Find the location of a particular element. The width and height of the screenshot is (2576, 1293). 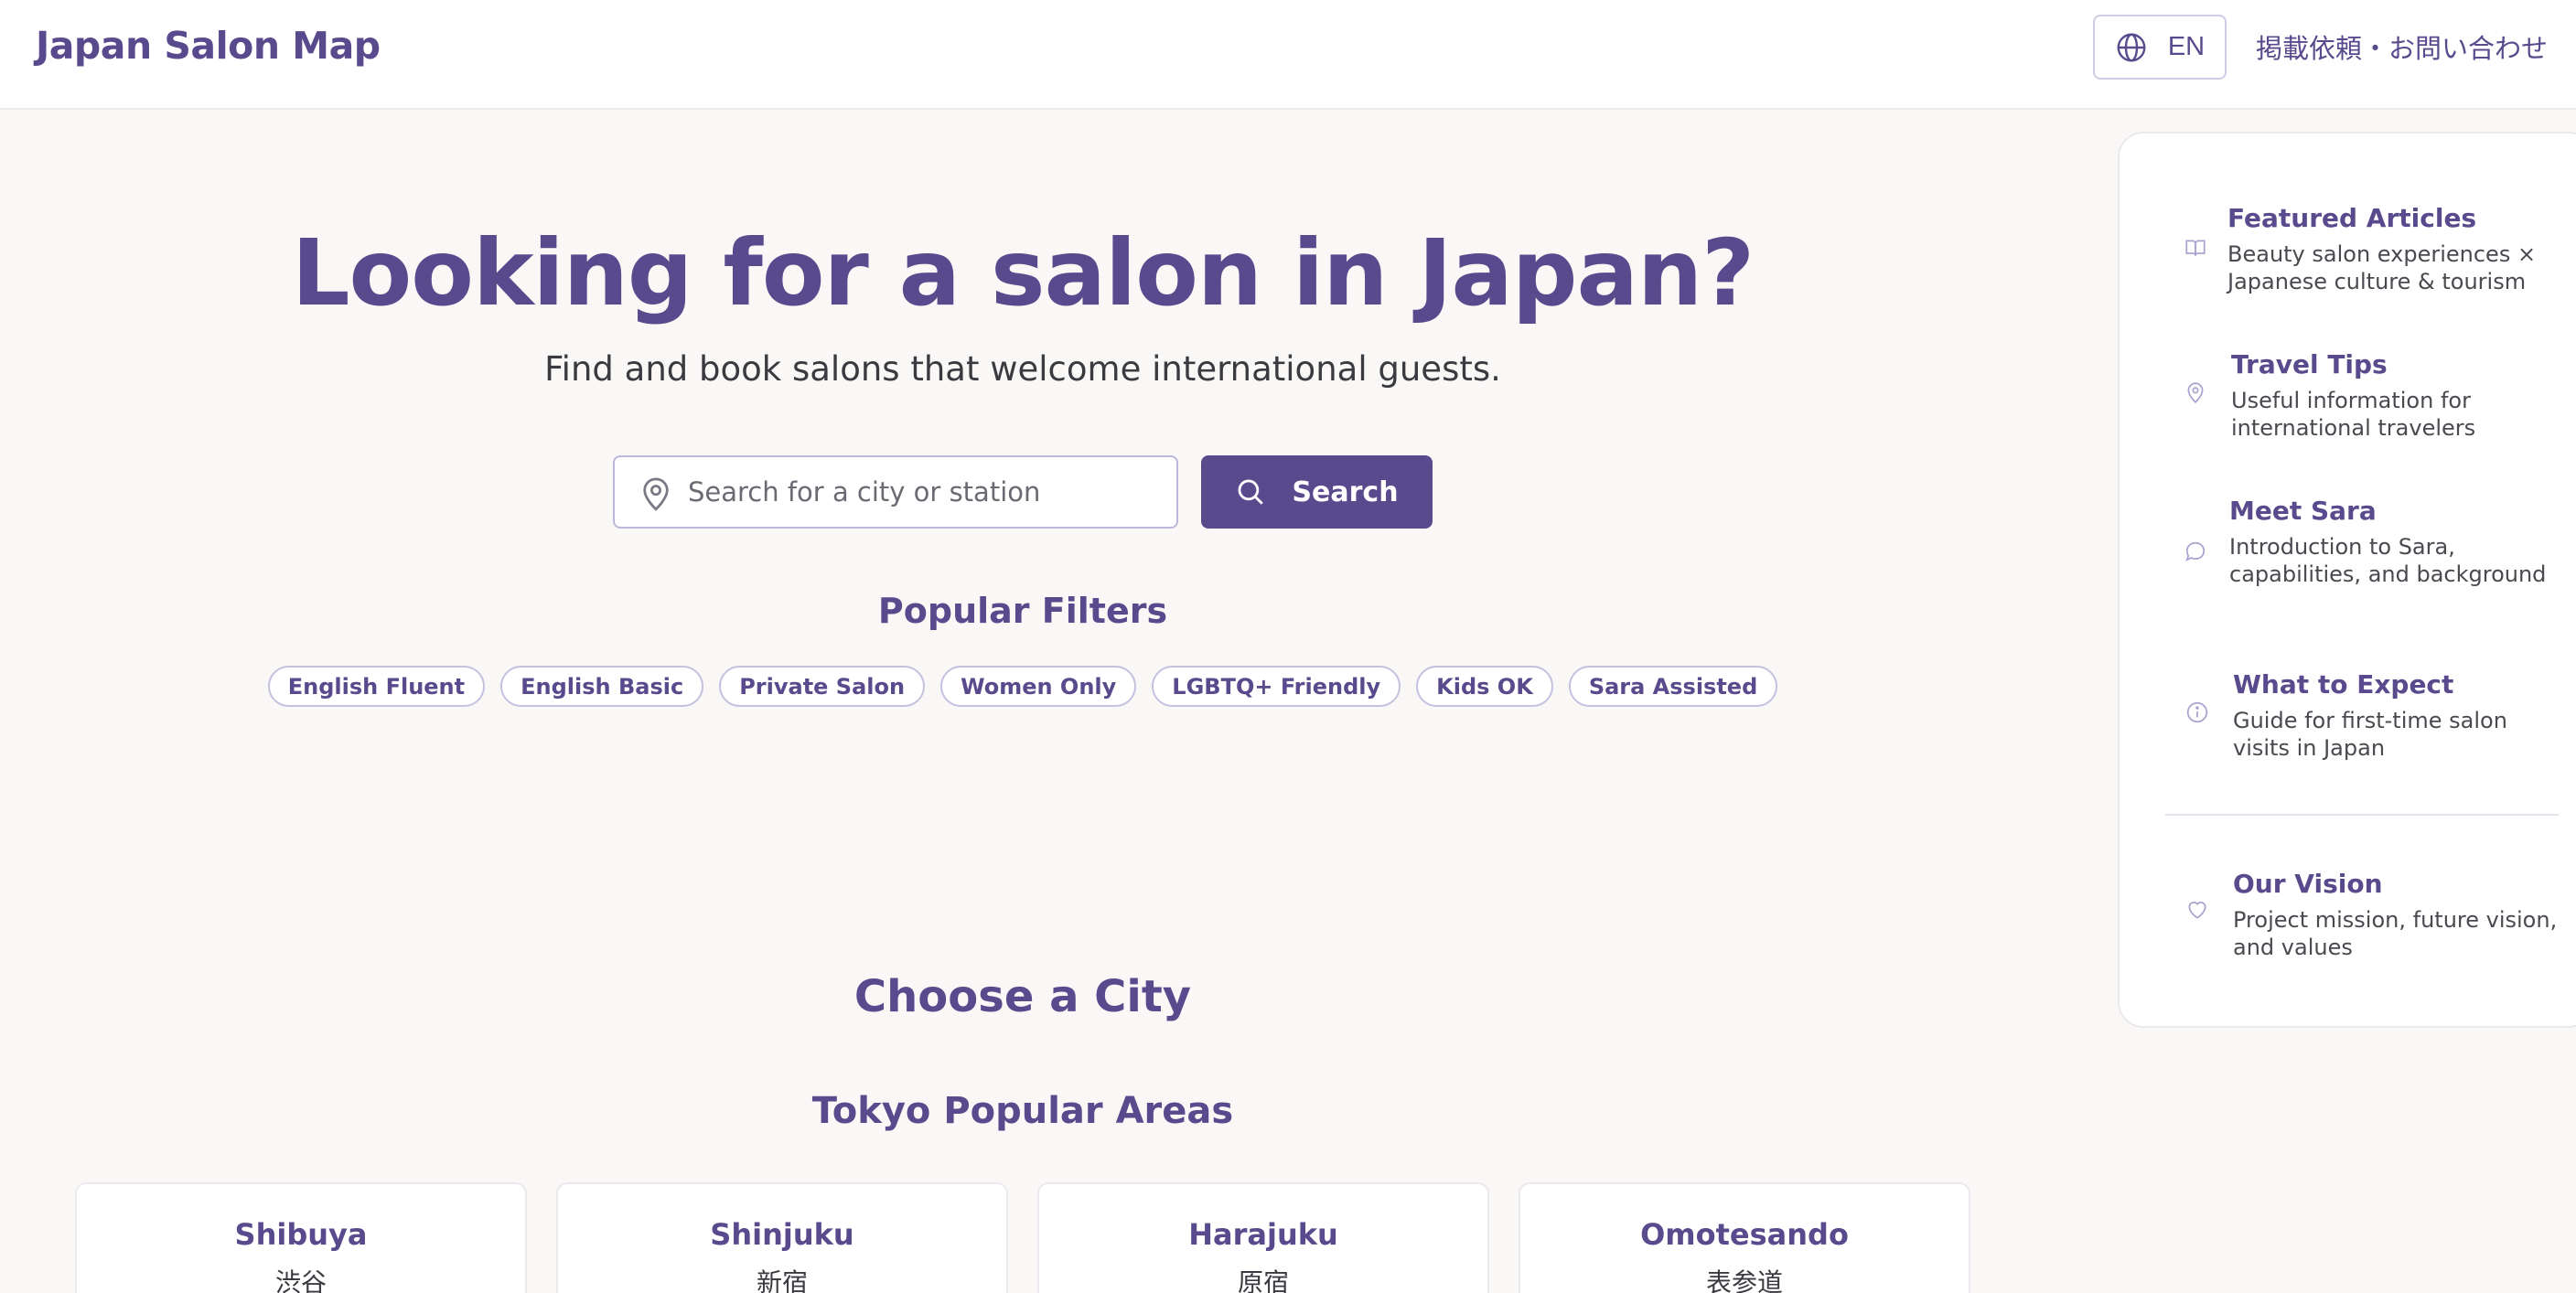

search-box is located at coordinates (896, 492).